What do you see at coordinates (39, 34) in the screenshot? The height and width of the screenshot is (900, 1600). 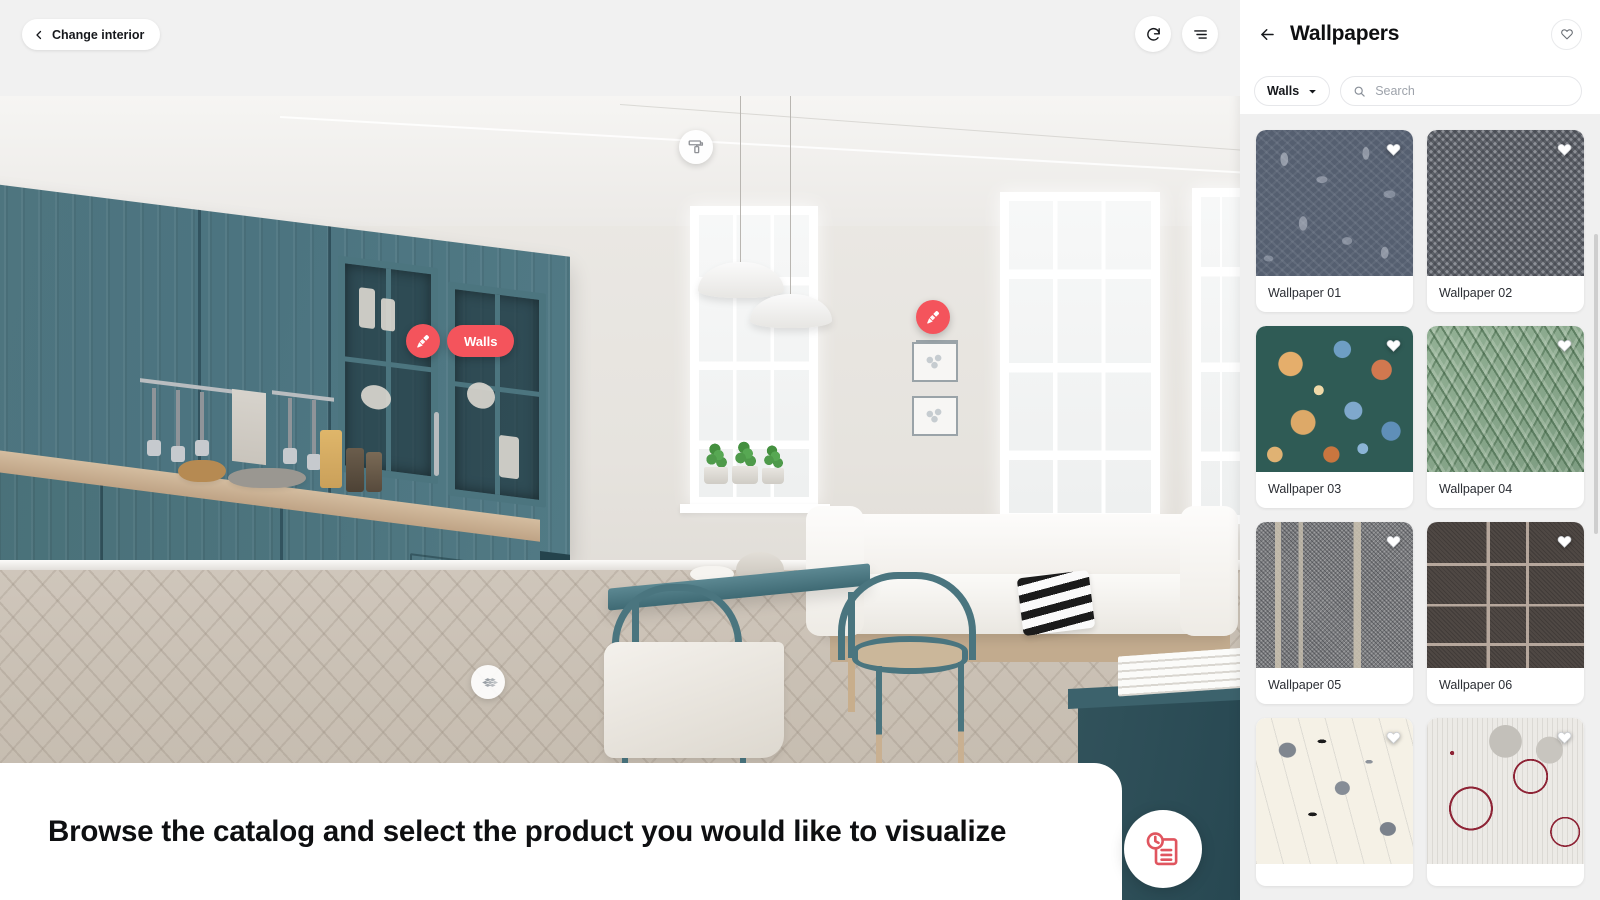 I see `chevron-left-icon` at bounding box center [39, 34].